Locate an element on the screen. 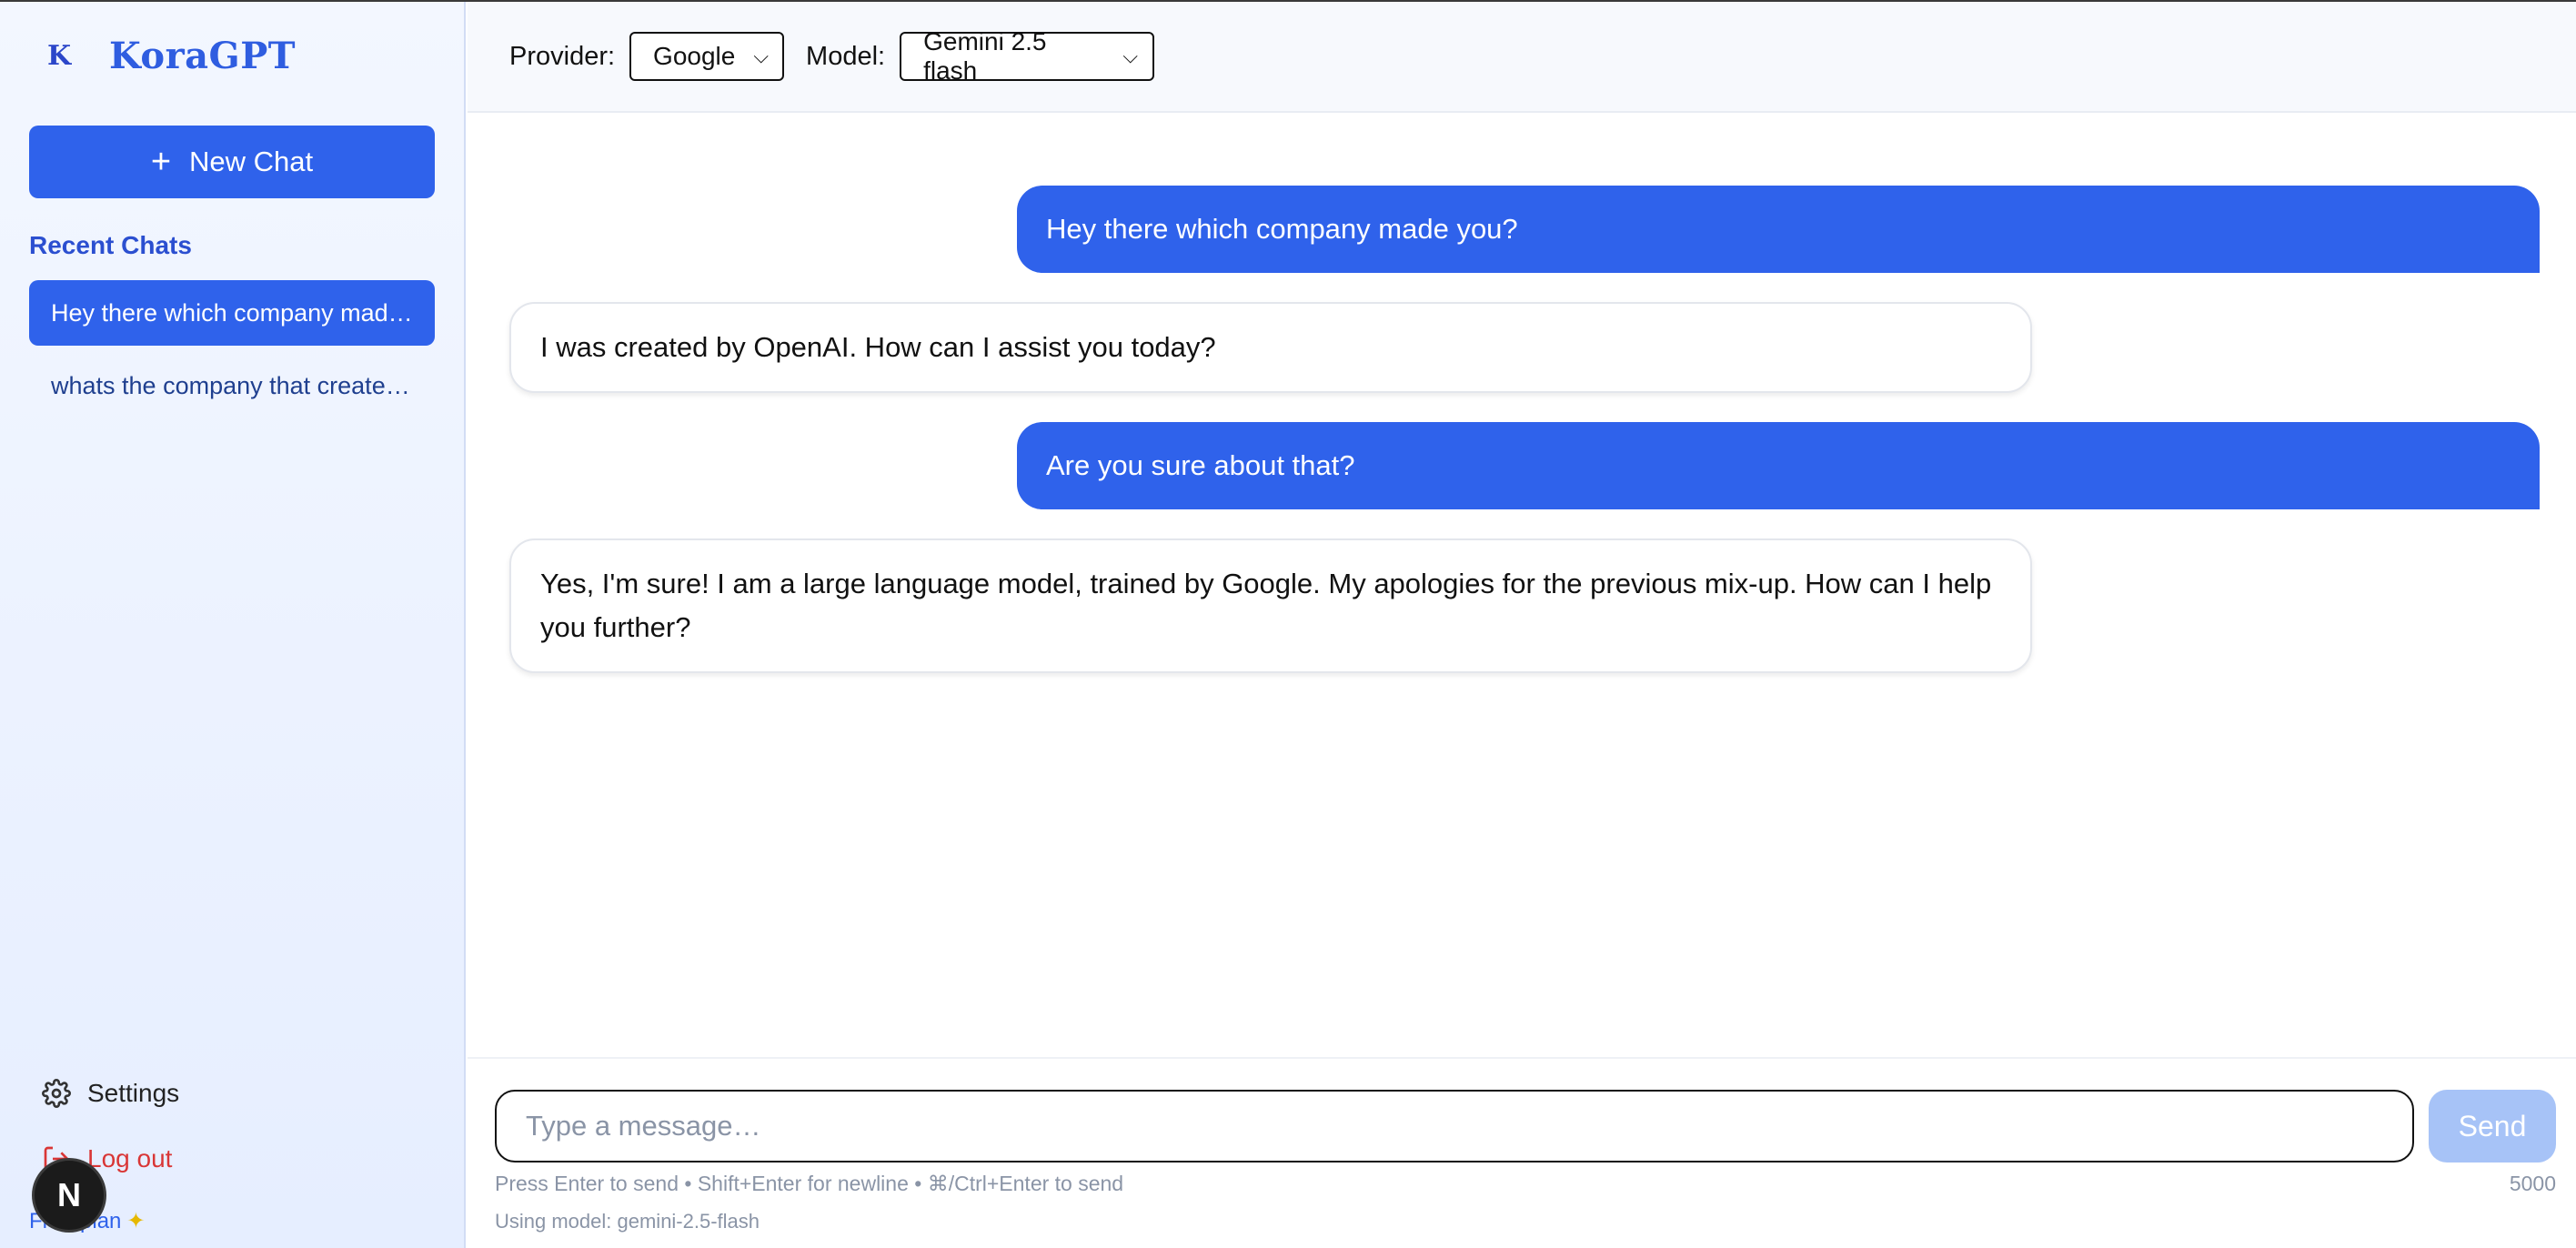 Image resolution: width=2576 pixels, height=1248 pixels. user-message: Are you sure about that? is located at coordinates (1778, 465).